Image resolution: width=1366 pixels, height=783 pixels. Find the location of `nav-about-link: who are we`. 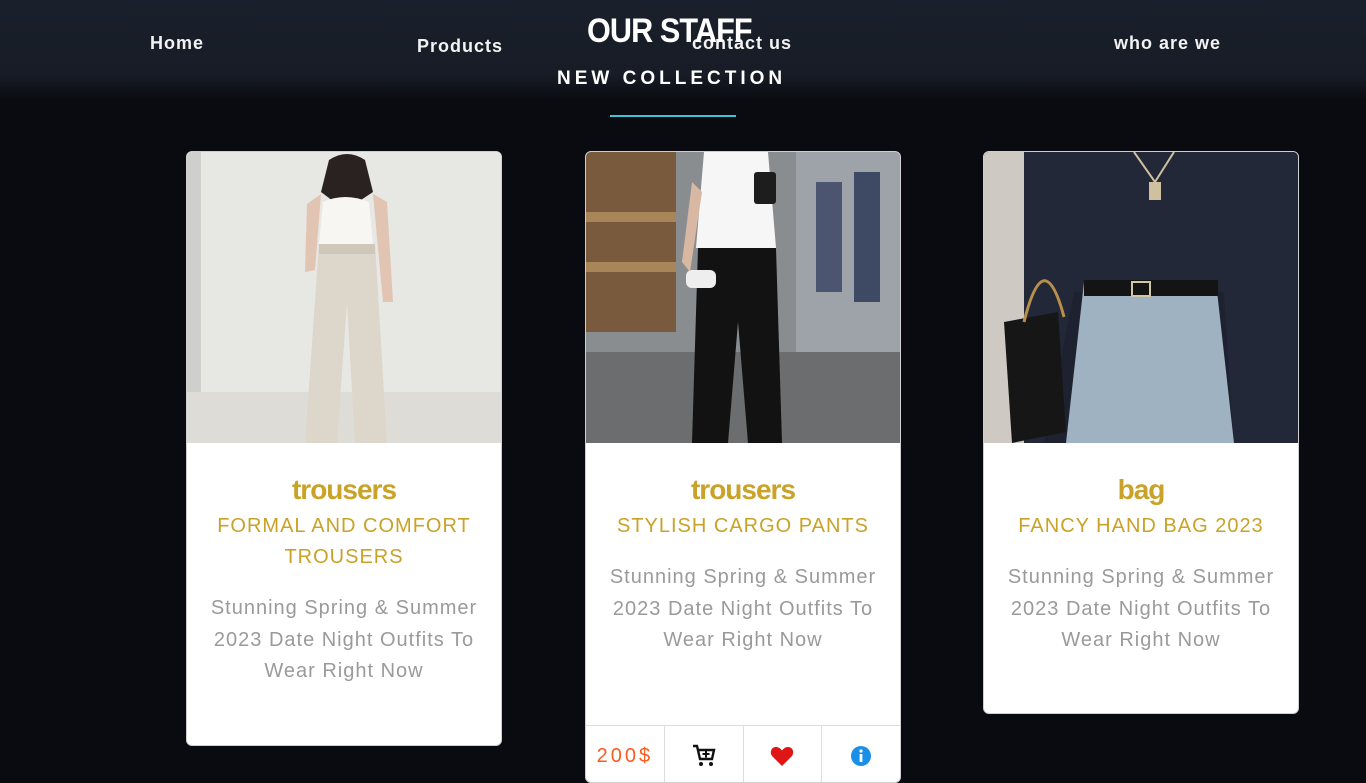

nav-about-link: who are we is located at coordinates (1167, 43).